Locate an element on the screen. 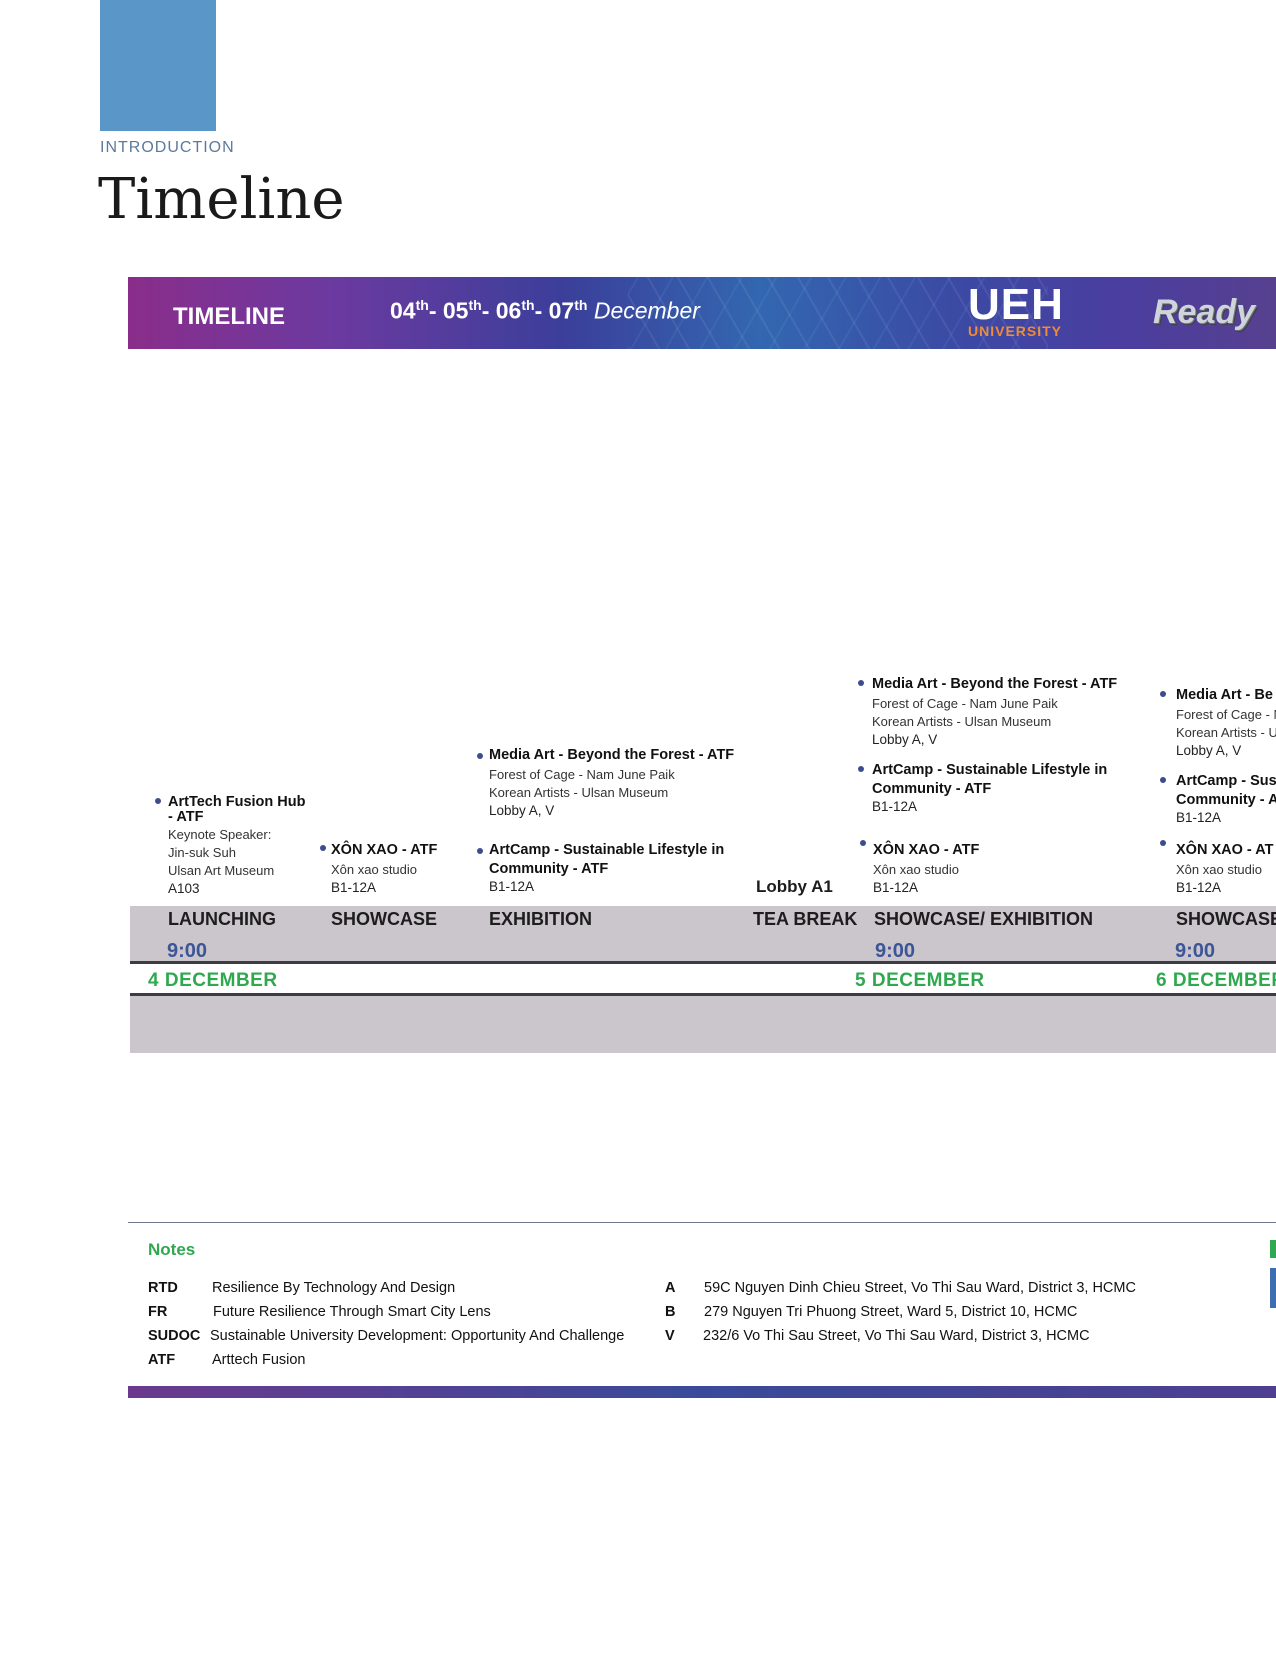  date-05: 05 is located at coordinates (455, 310).